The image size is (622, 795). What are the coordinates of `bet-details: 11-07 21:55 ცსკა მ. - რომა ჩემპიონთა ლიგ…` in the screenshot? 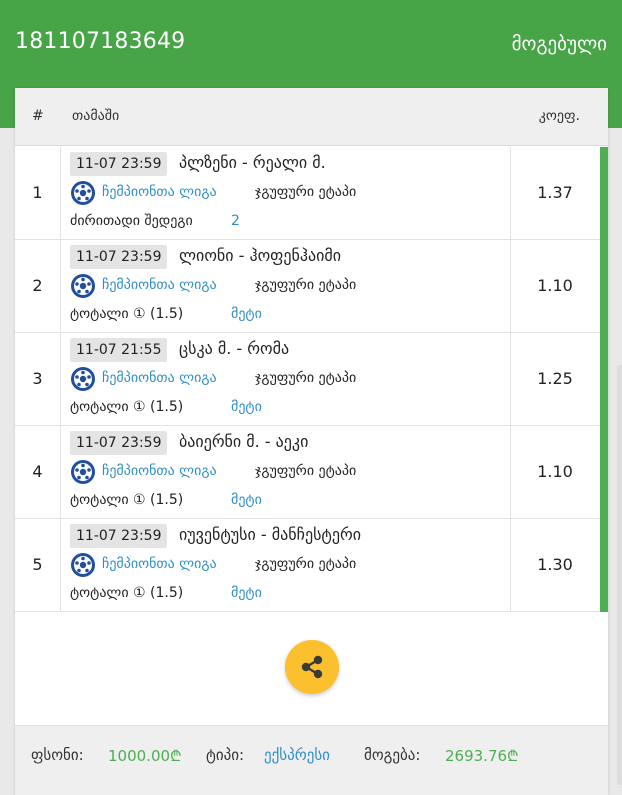 It's located at (286, 379).